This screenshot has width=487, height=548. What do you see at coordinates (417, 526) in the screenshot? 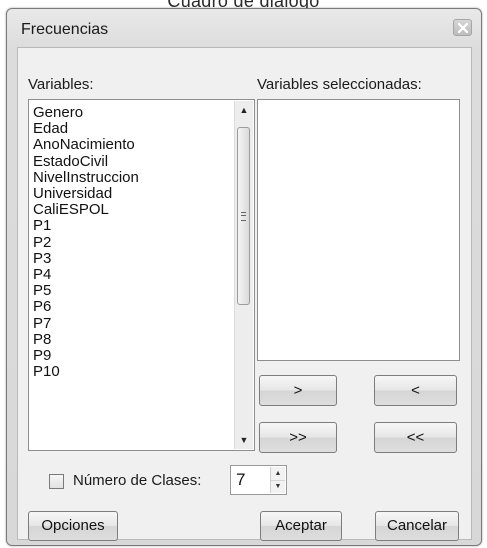
I see `cancel-button: Cancelar` at bounding box center [417, 526].